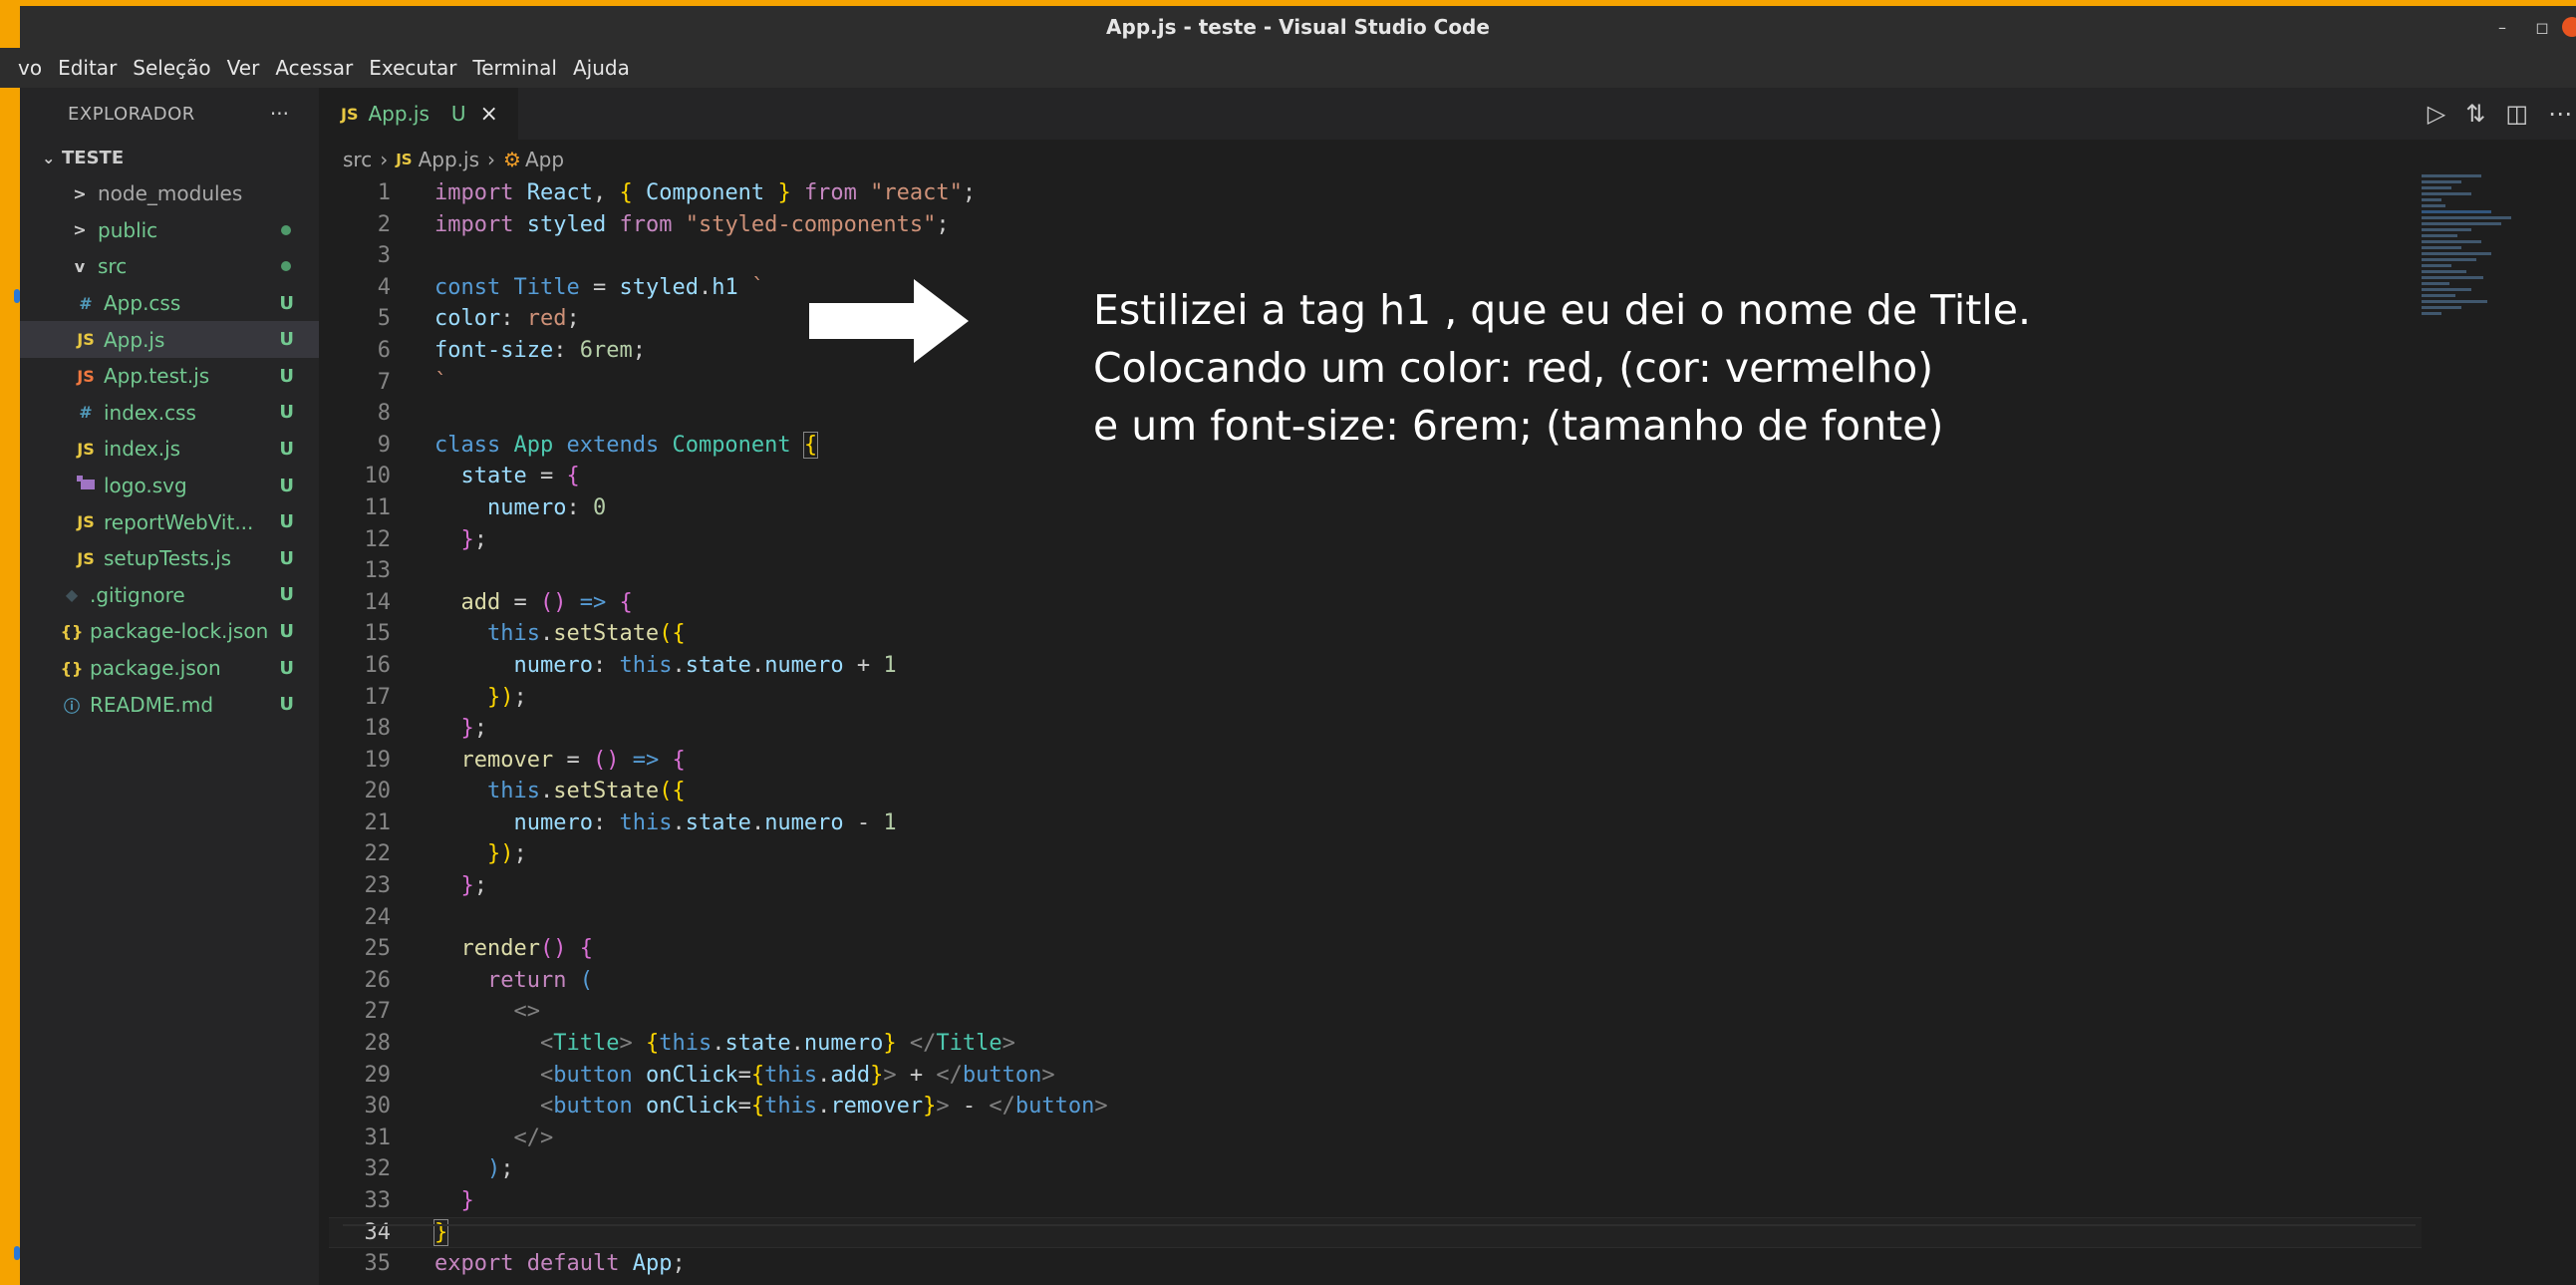  I want to click on tree-item-label: setupTests.js, so click(168, 558).